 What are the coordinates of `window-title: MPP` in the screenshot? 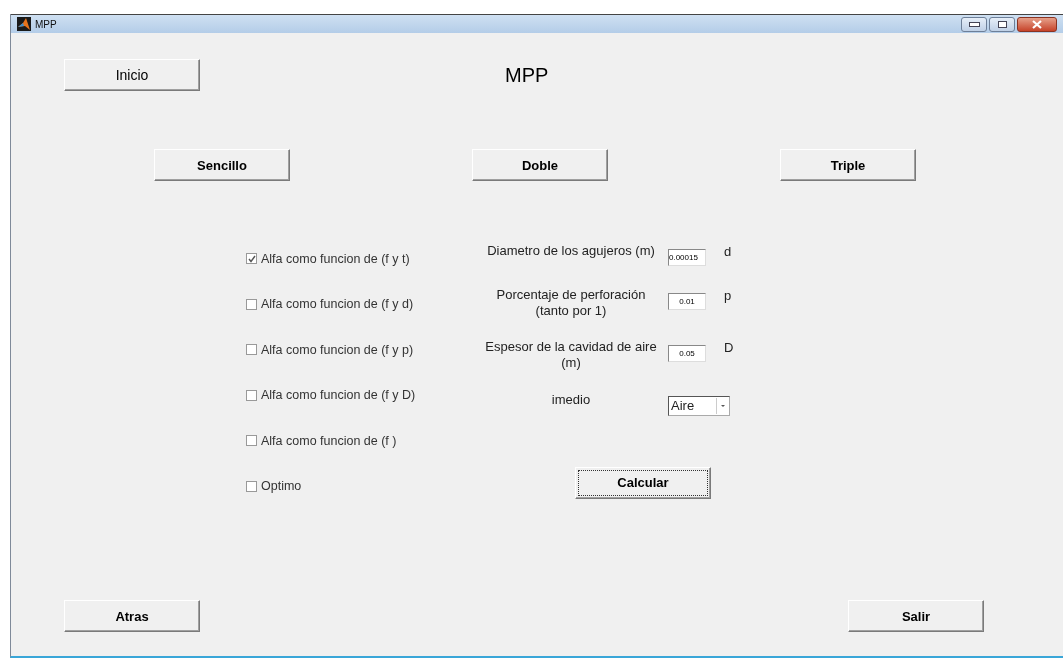 It's located at (46, 24).